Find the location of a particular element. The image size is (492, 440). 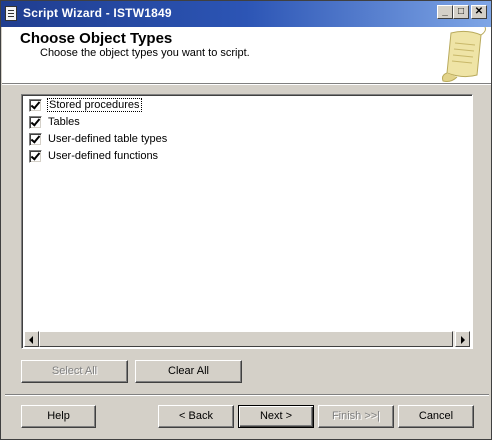

footer-divider is located at coordinates (247, 395).